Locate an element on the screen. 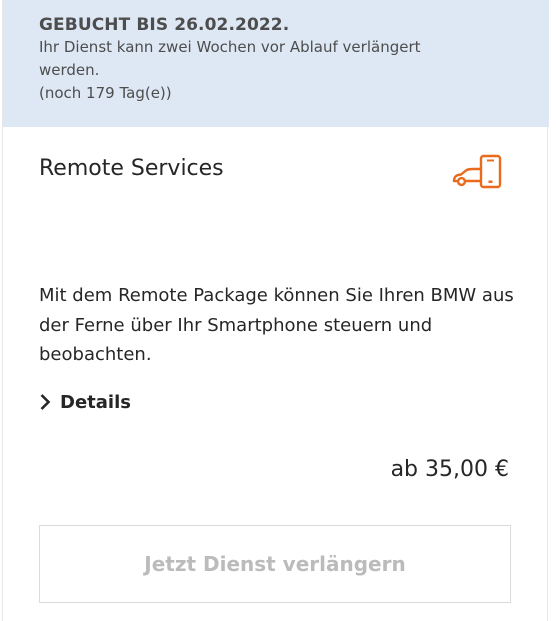 This screenshot has width=556, height=621. details-label: Details is located at coordinates (95, 402).